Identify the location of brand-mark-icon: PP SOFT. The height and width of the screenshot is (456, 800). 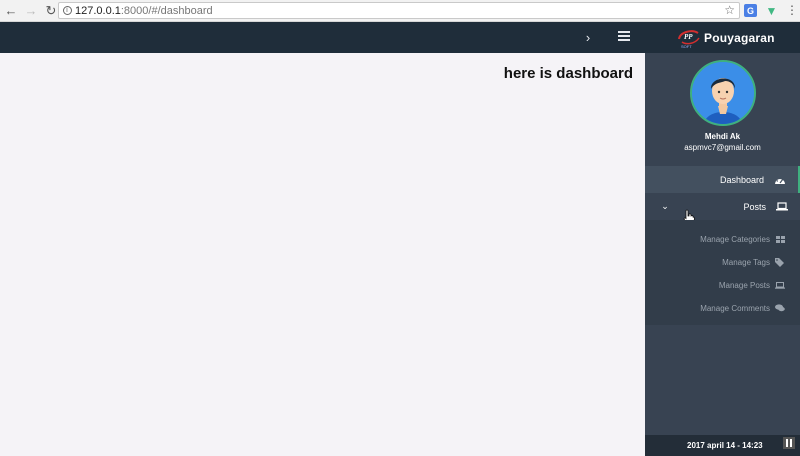
(689, 38).